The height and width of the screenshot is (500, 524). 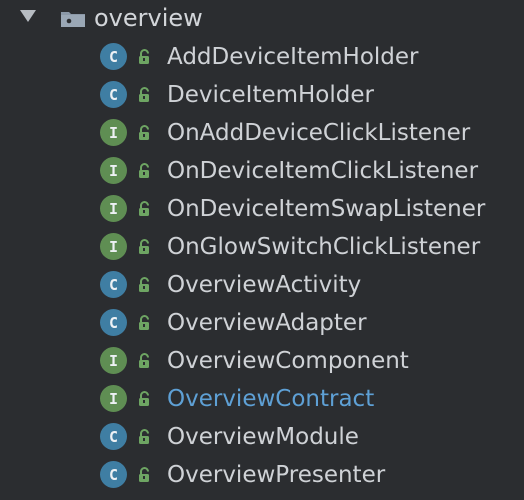 I want to click on tree-item-label: DeviceItemHolder, so click(x=270, y=95).